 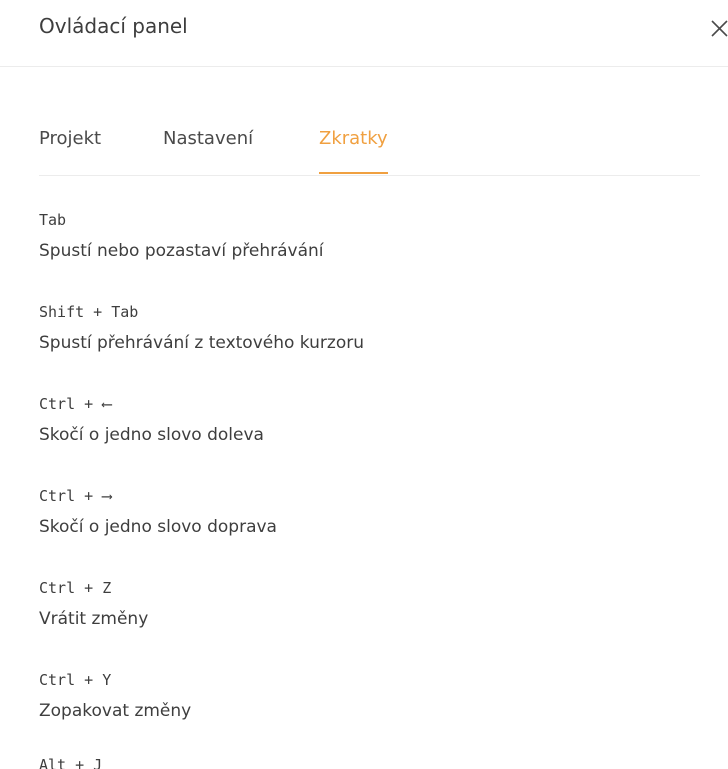 What do you see at coordinates (75, 680) in the screenshot?
I see `shortcut-key: Ctrl + Y` at bounding box center [75, 680].